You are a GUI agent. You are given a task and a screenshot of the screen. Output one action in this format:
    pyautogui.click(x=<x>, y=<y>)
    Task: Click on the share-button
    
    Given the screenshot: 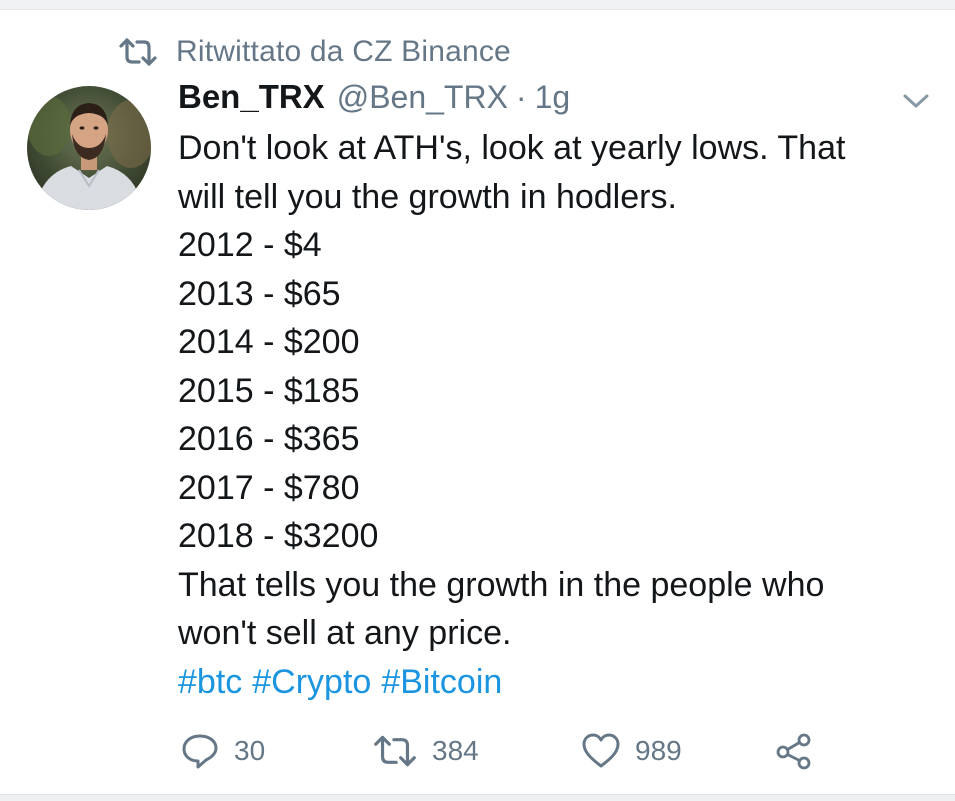 What is the action you would take?
    pyautogui.click(x=794, y=751)
    